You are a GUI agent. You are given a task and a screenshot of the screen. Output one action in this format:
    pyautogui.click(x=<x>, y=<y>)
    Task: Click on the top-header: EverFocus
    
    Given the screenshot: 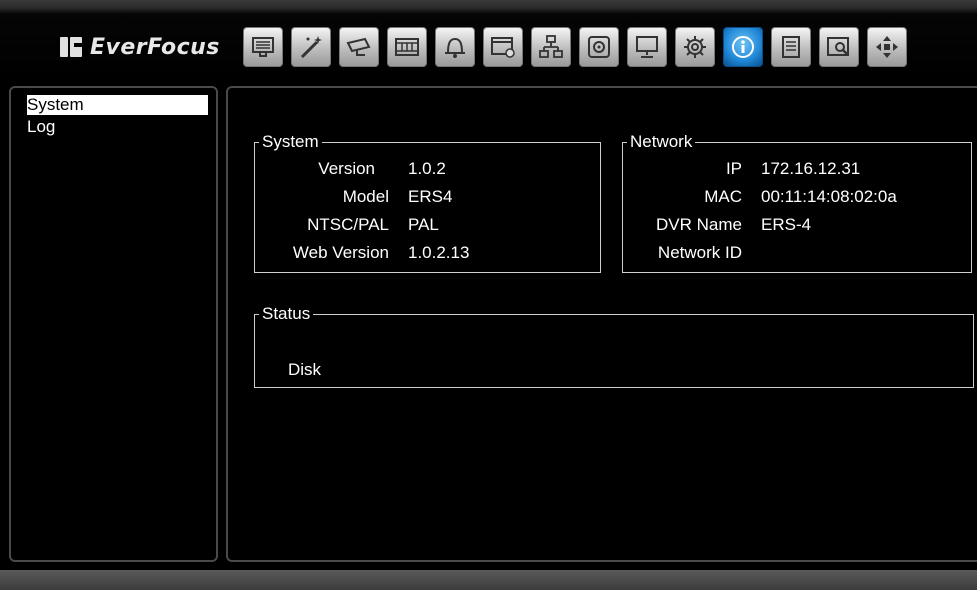 What is the action you would take?
    pyautogui.click(x=488, y=39)
    